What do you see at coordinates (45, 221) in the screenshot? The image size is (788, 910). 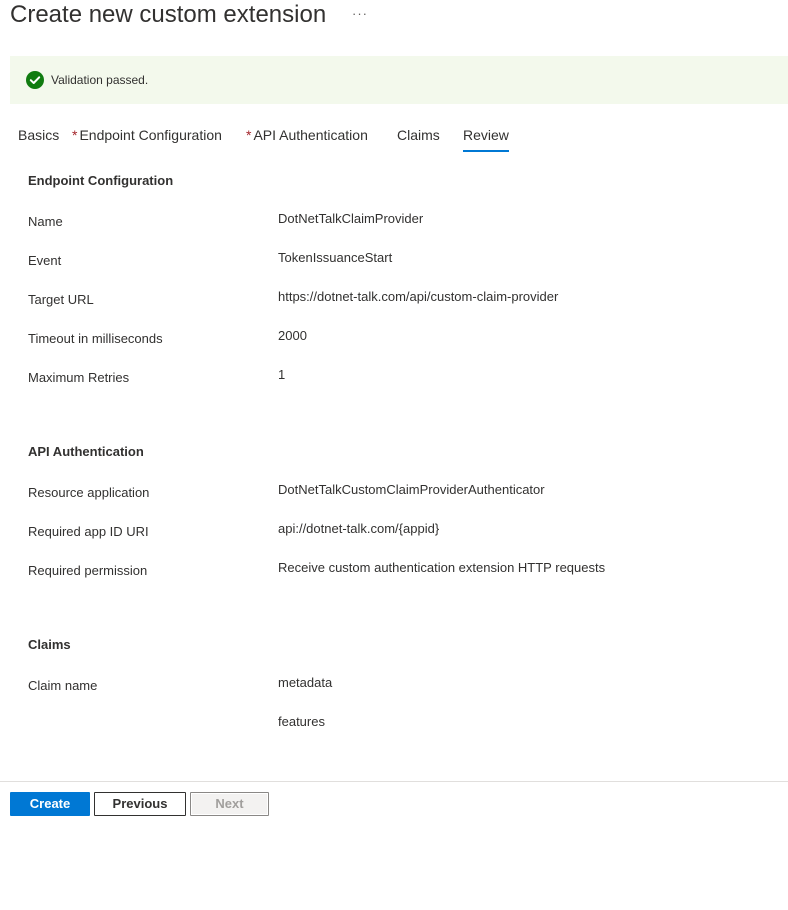 I see `field-label-name: Name` at bounding box center [45, 221].